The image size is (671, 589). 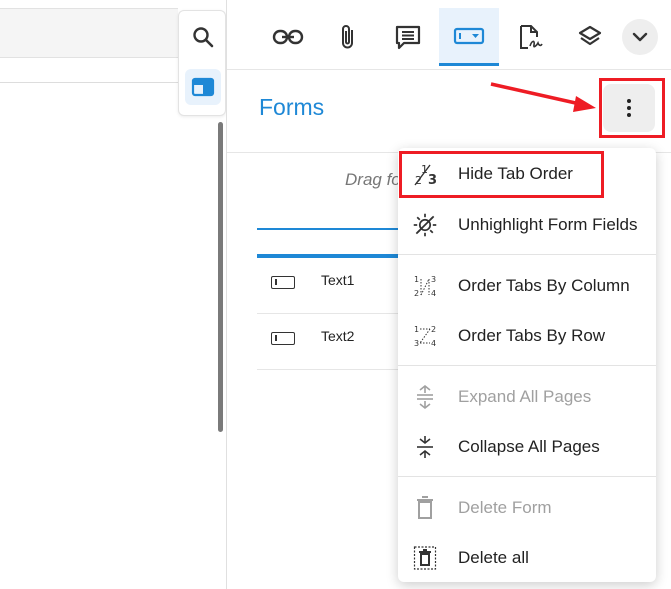 I want to click on layers-icon, so click(x=590, y=35).